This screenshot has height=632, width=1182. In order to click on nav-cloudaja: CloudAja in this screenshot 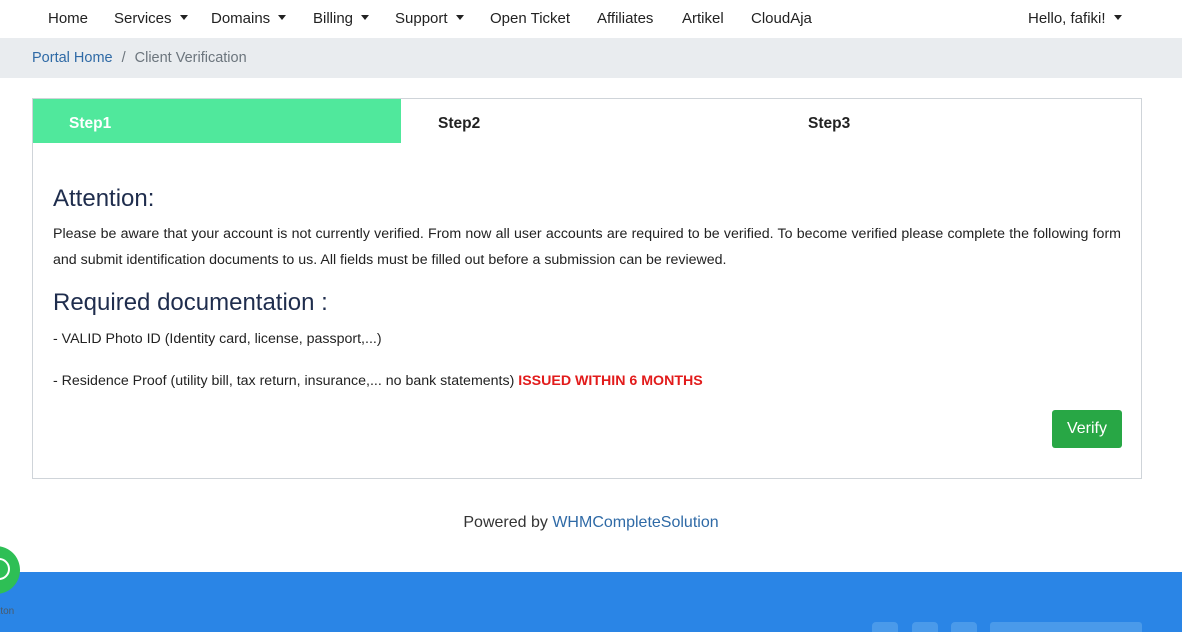, I will do `click(781, 19)`.